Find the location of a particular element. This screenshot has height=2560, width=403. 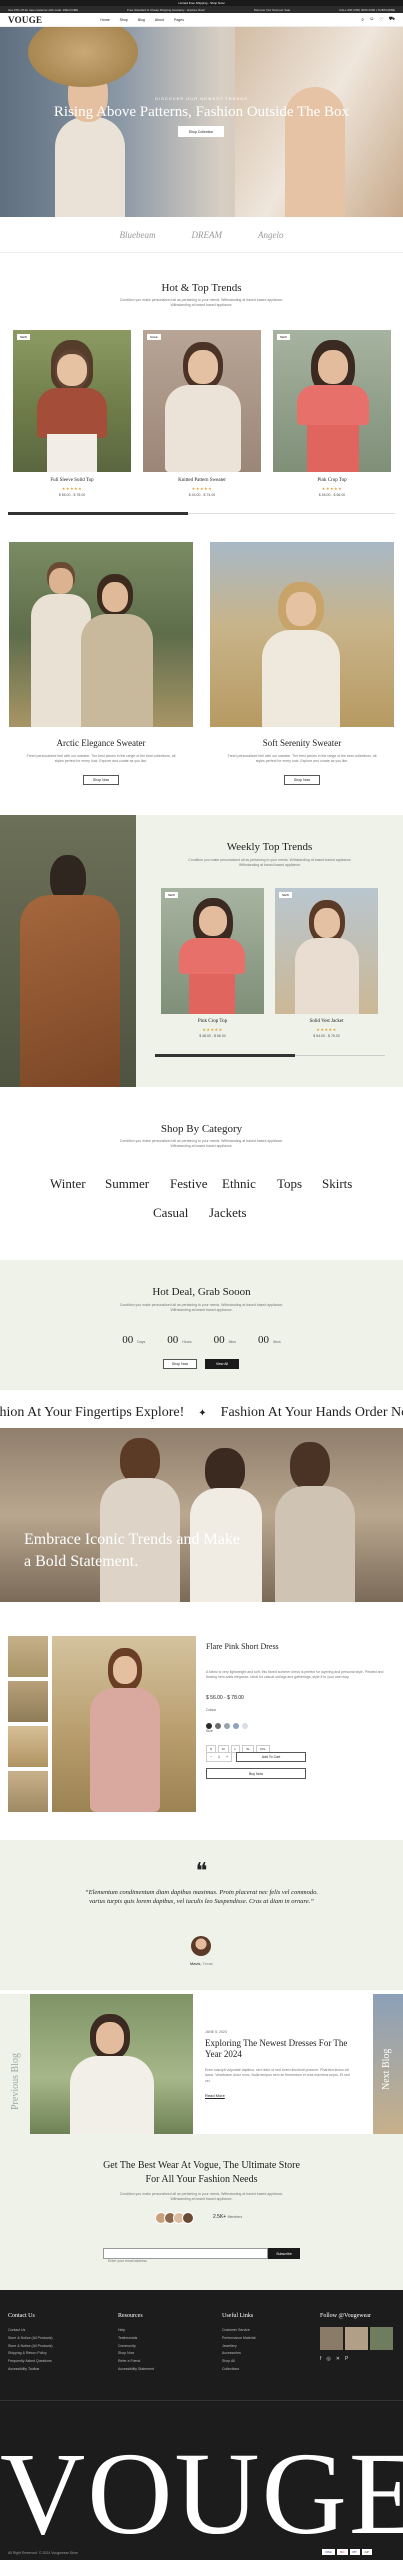

nav-item-about: About is located at coordinates (159, 20).